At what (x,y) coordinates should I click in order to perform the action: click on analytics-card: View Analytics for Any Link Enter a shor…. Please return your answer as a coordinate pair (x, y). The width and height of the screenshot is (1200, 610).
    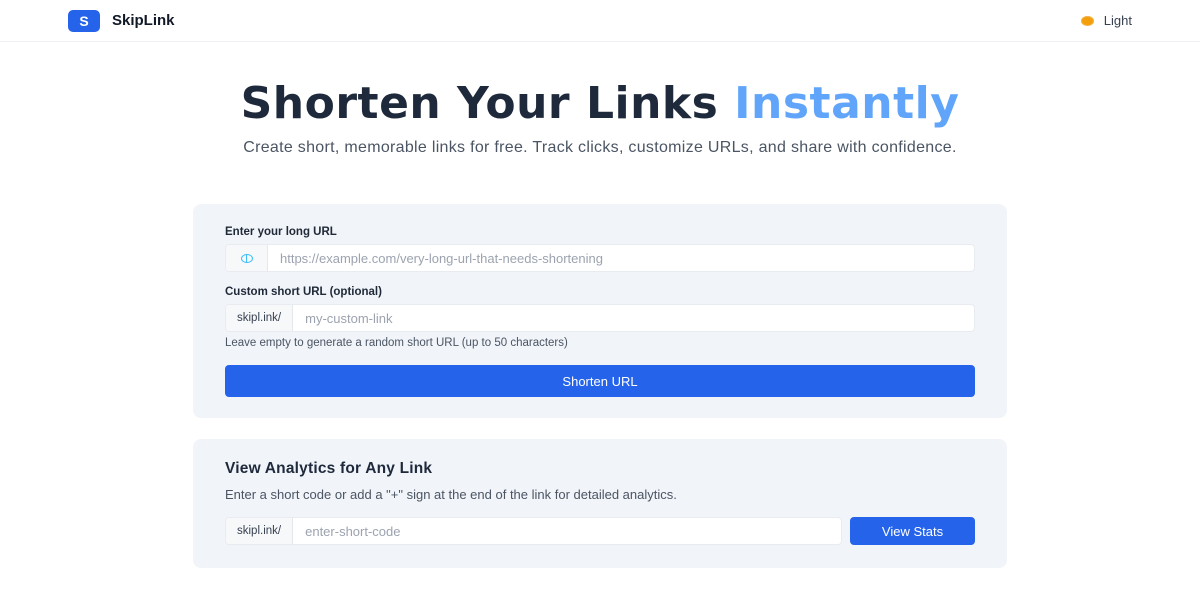
    Looking at the image, I should click on (600, 503).